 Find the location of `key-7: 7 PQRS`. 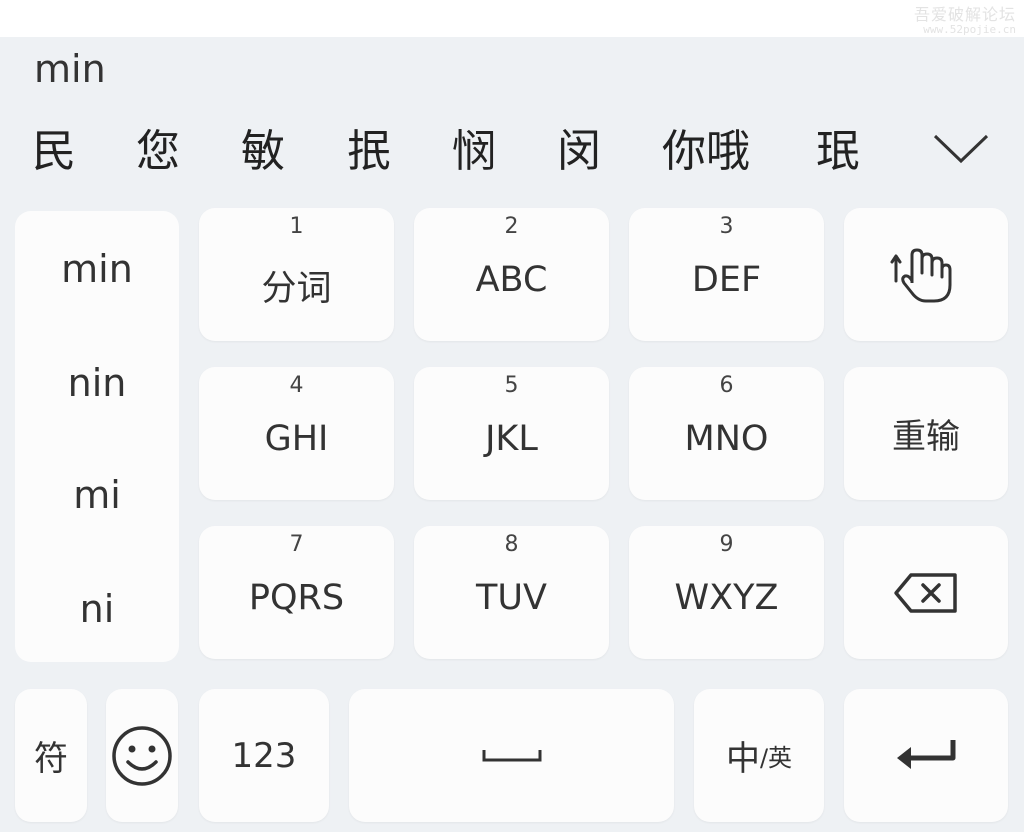

key-7: 7 PQRS is located at coordinates (296, 592).